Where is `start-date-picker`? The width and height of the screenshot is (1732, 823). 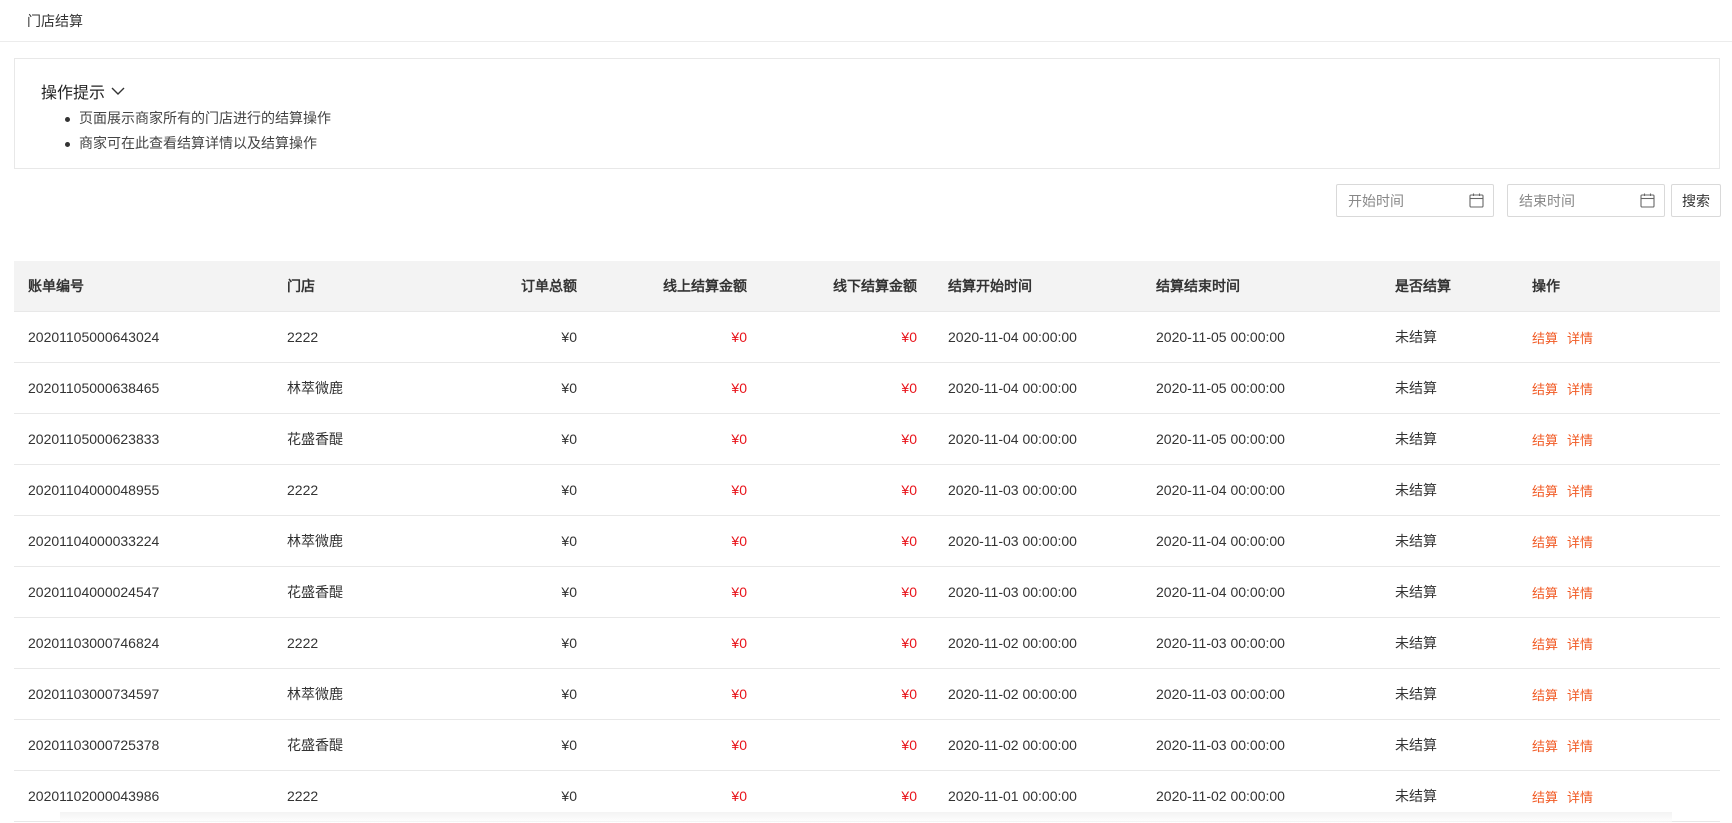 start-date-picker is located at coordinates (1415, 200).